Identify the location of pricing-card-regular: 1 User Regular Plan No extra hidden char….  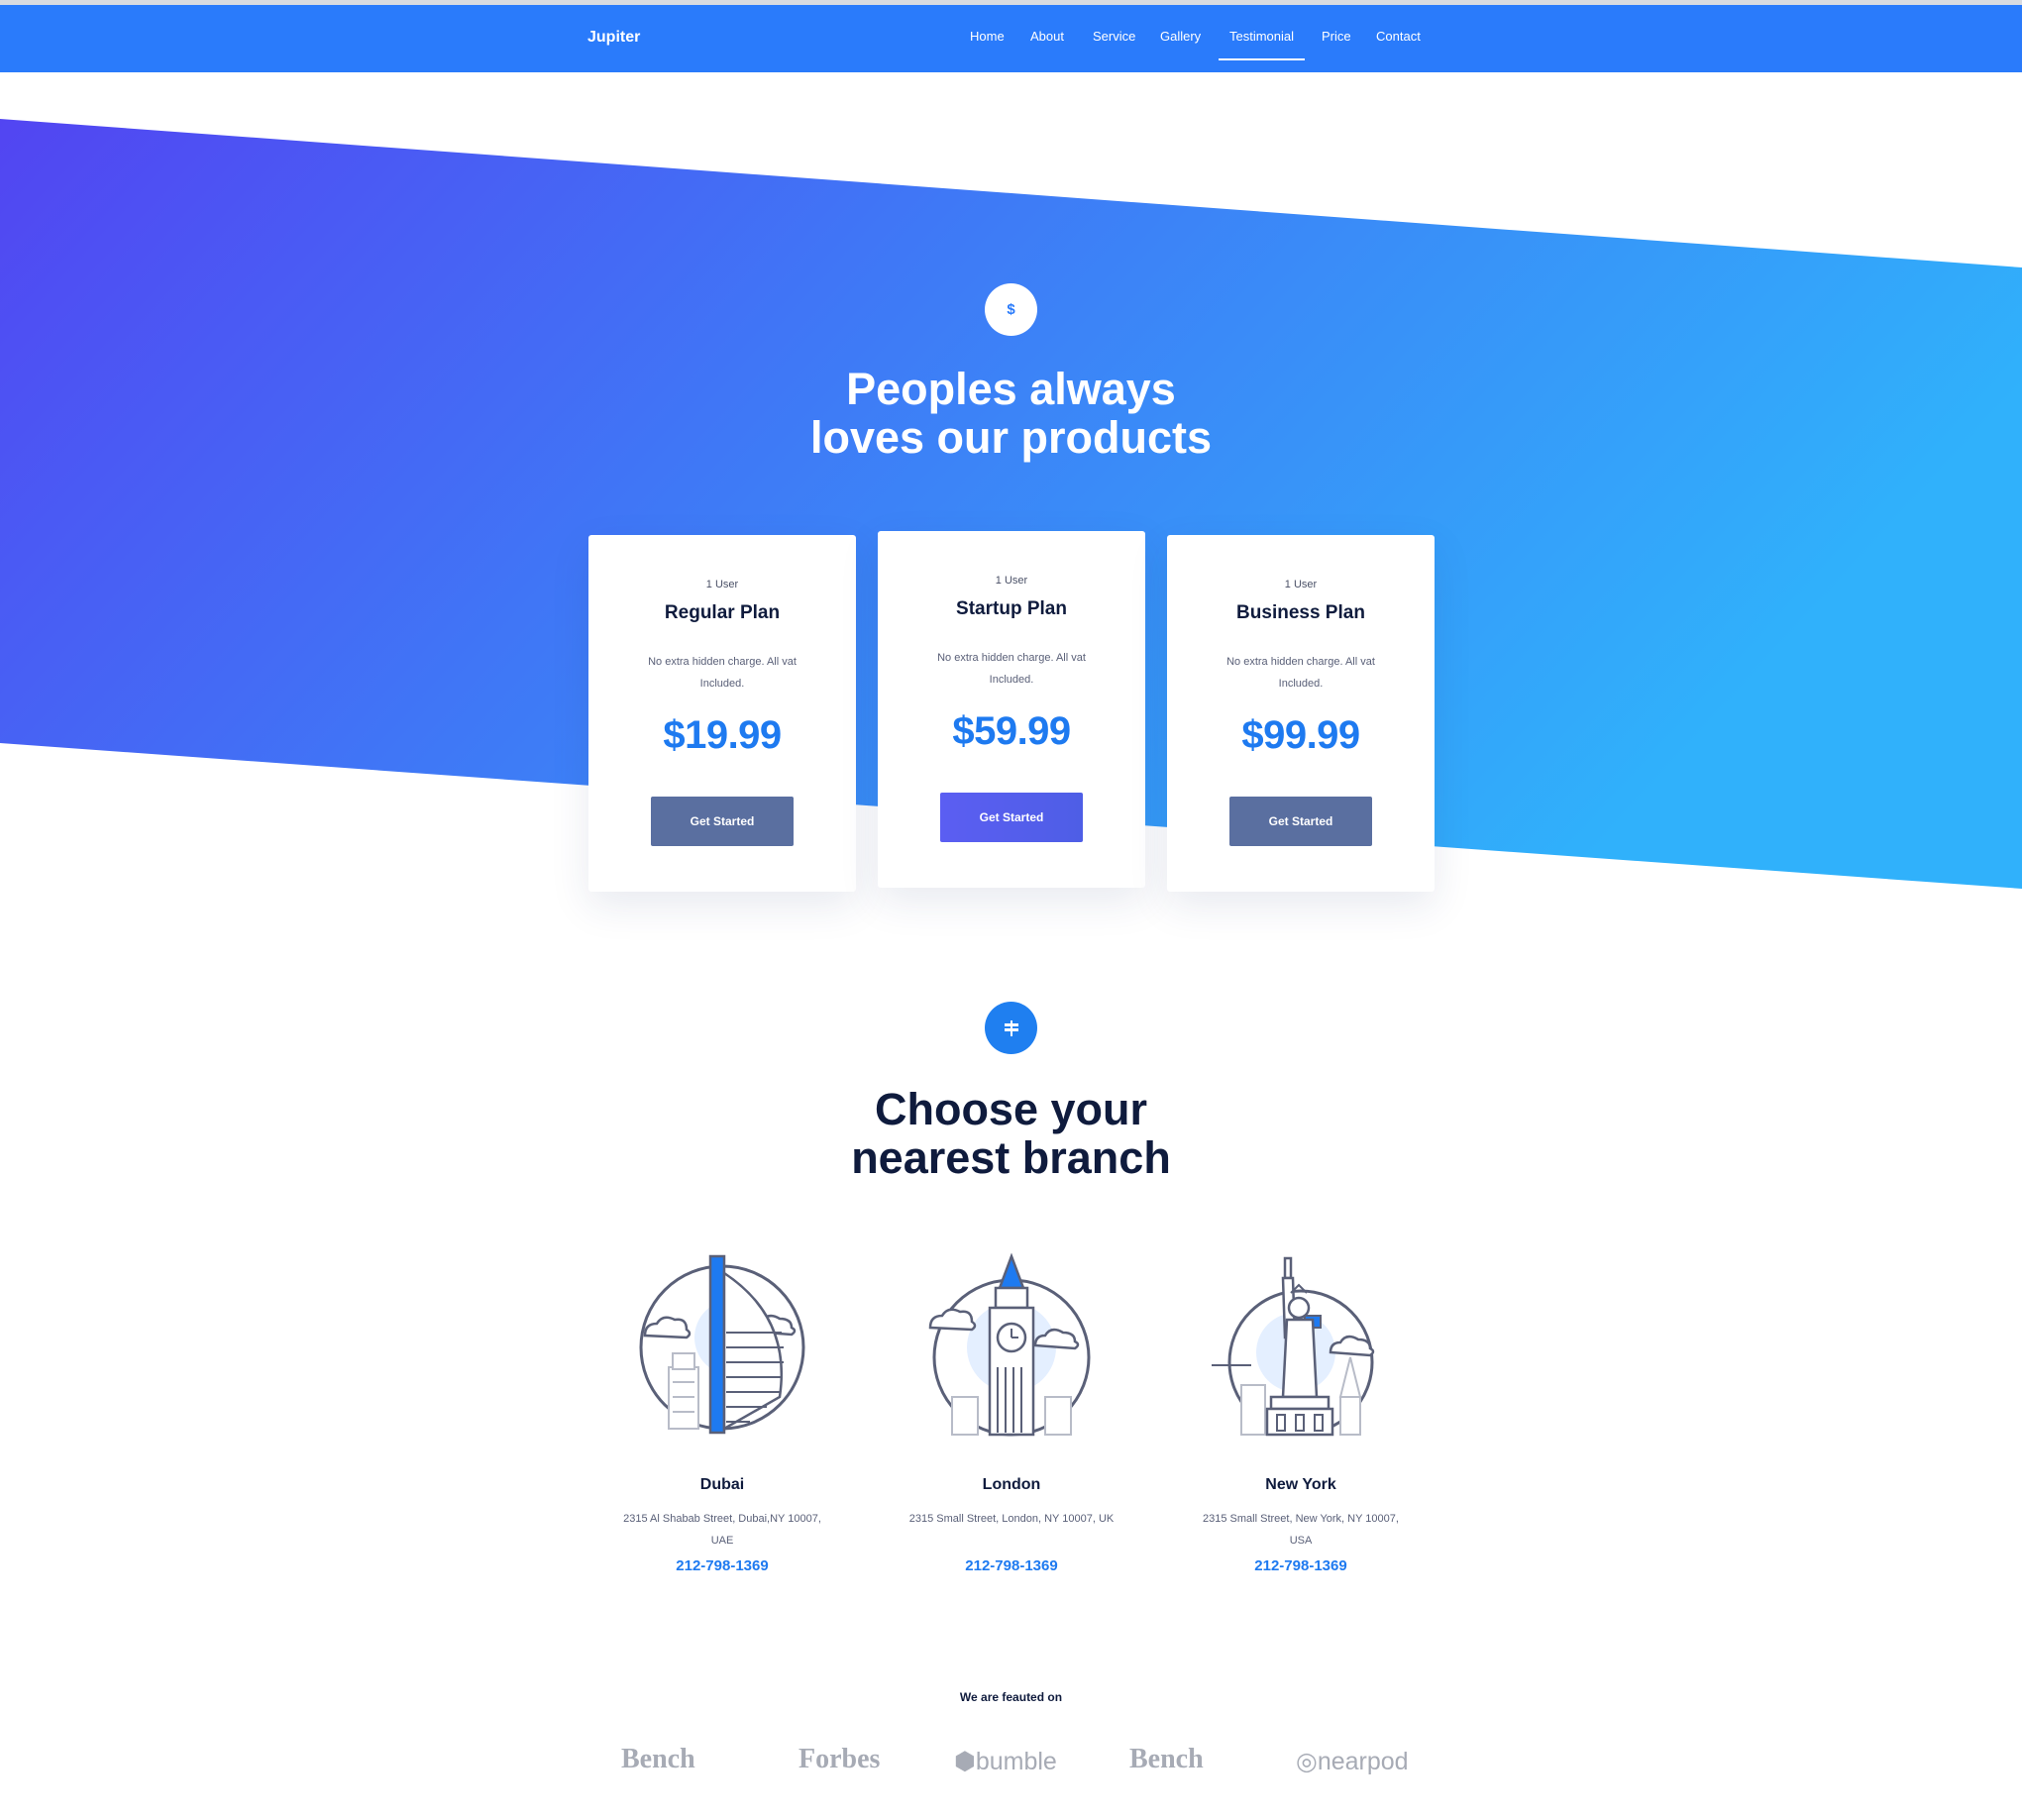
(722, 713).